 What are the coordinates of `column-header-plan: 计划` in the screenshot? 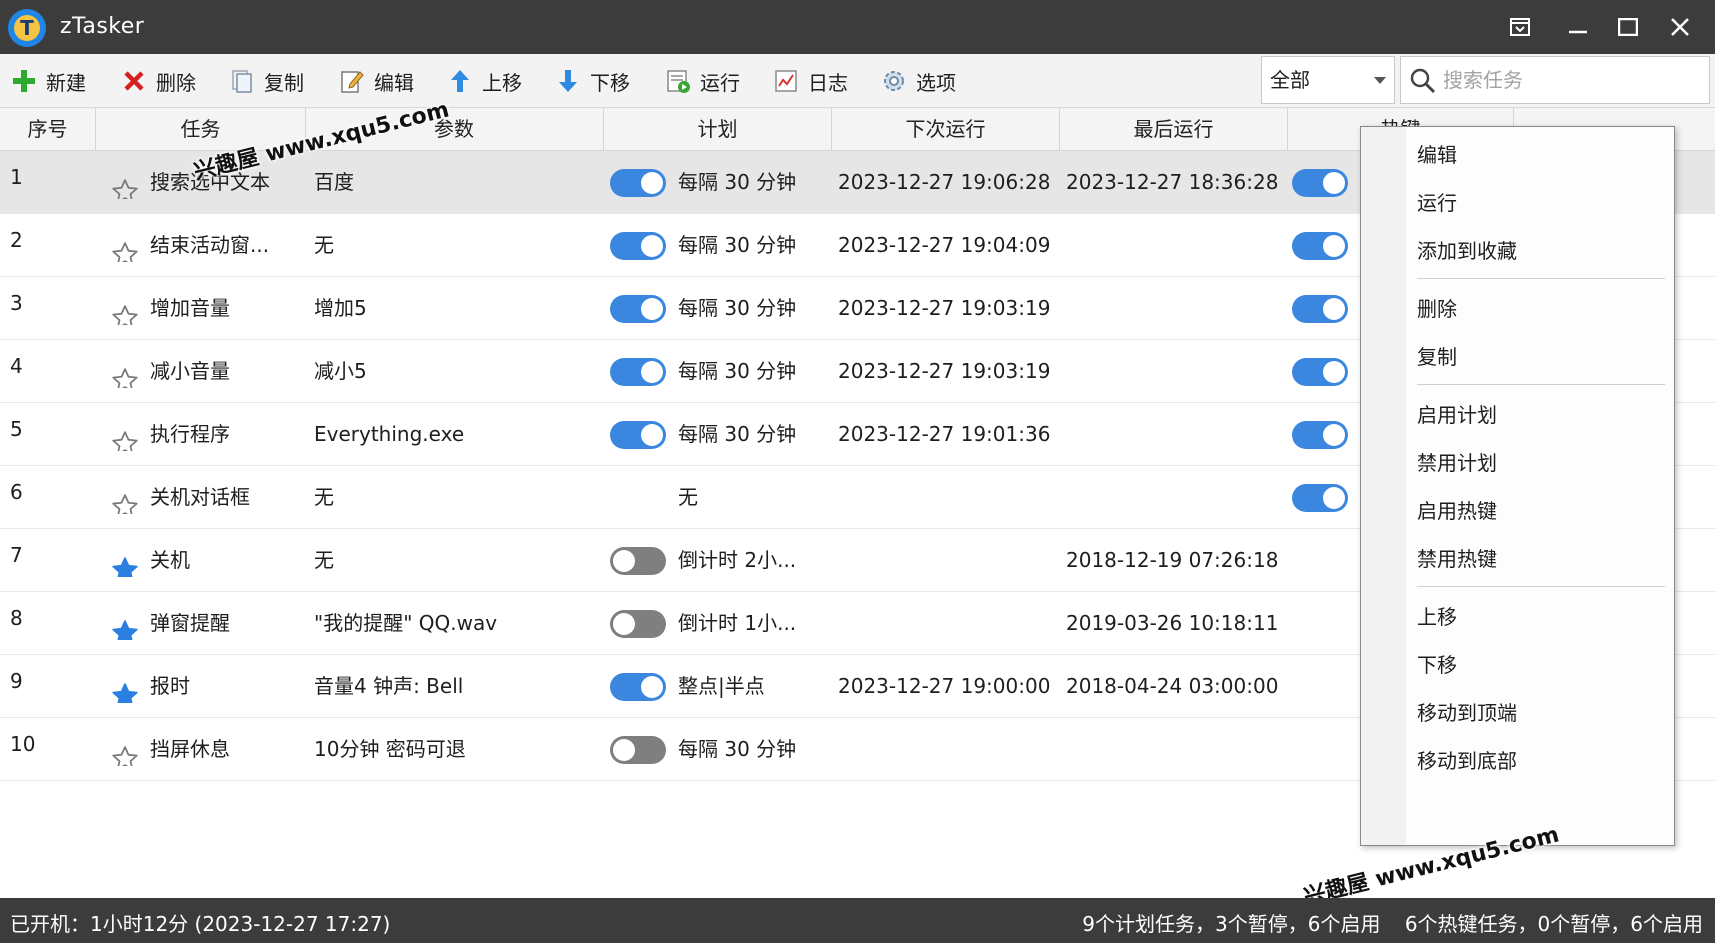 It's located at (718, 129).